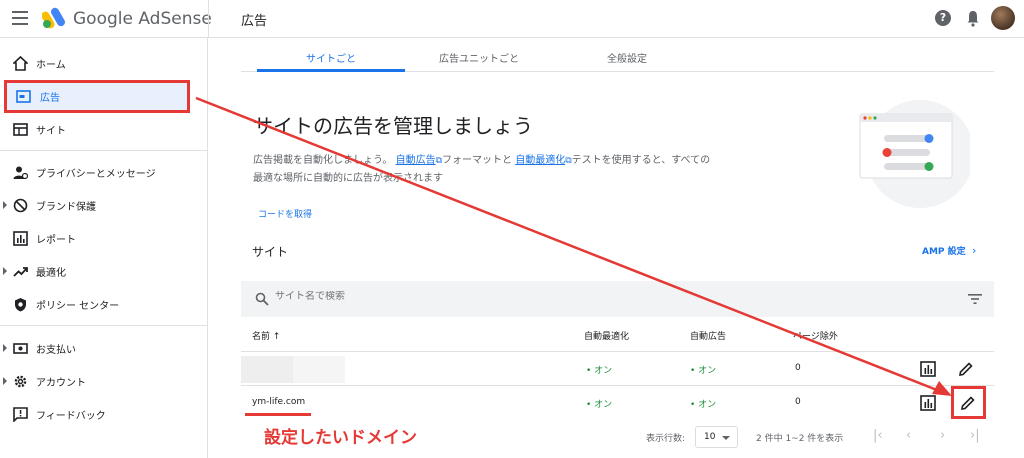 The width and height of the screenshot is (1024, 458). I want to click on ads-icon, so click(23, 96).